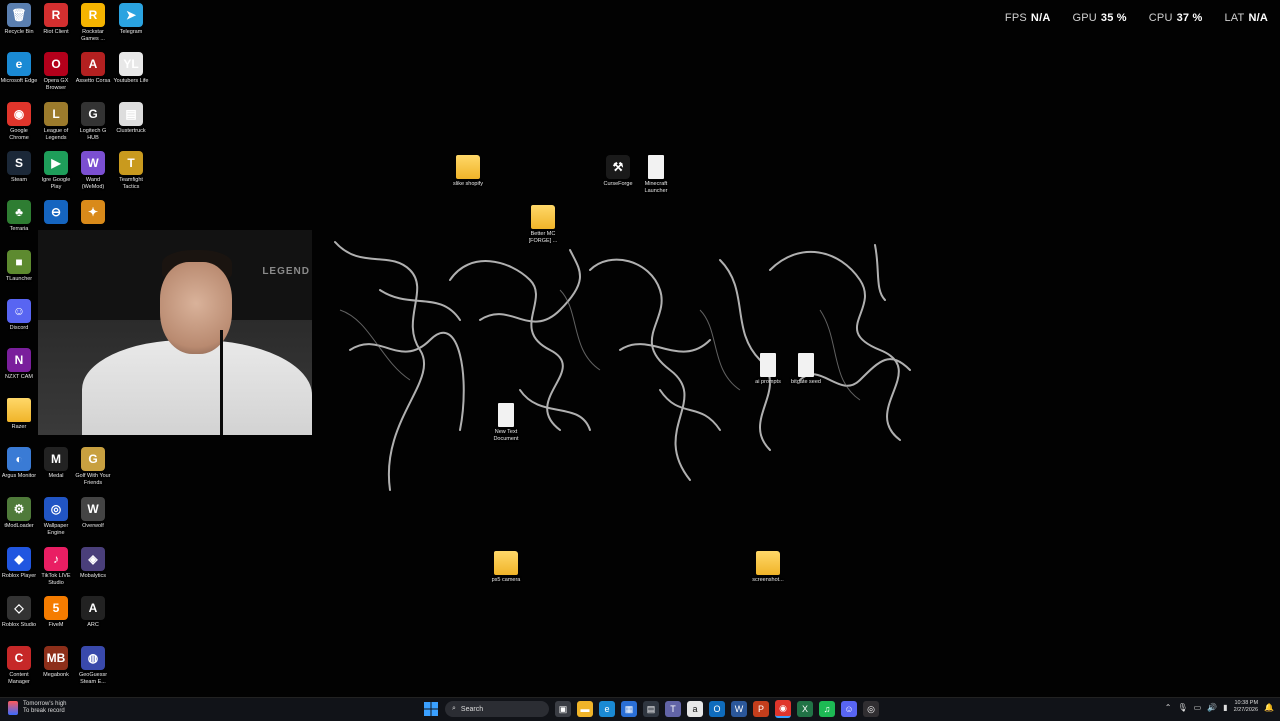 This screenshot has height=721, width=1280. I want to click on desktop-item-label: Minecraft Launcher, so click(656, 187).